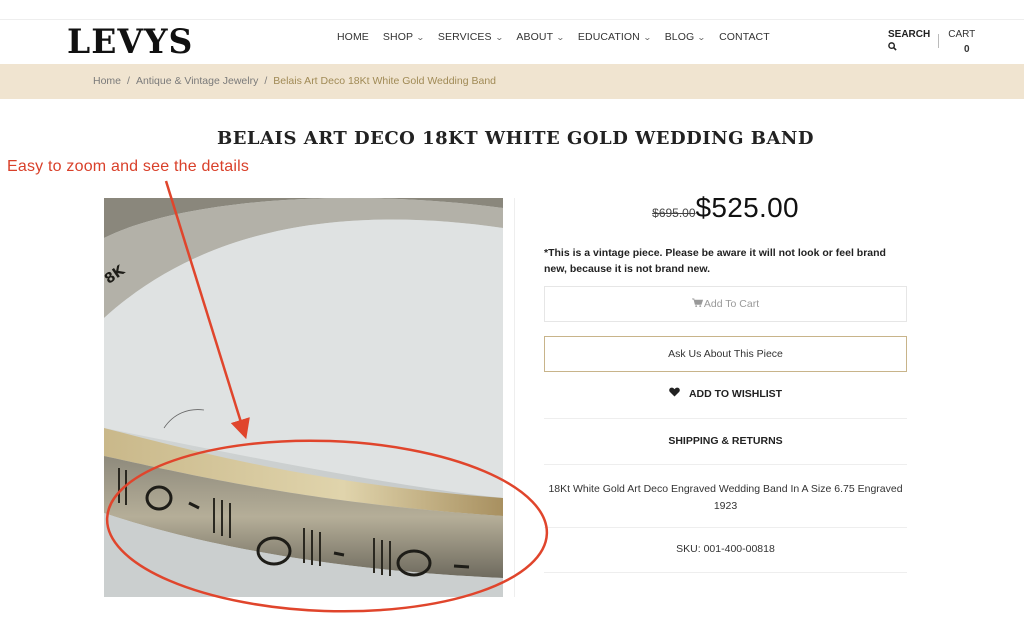  I want to click on ask-about-piece-label: Ask Us About This Piece, so click(725, 354).